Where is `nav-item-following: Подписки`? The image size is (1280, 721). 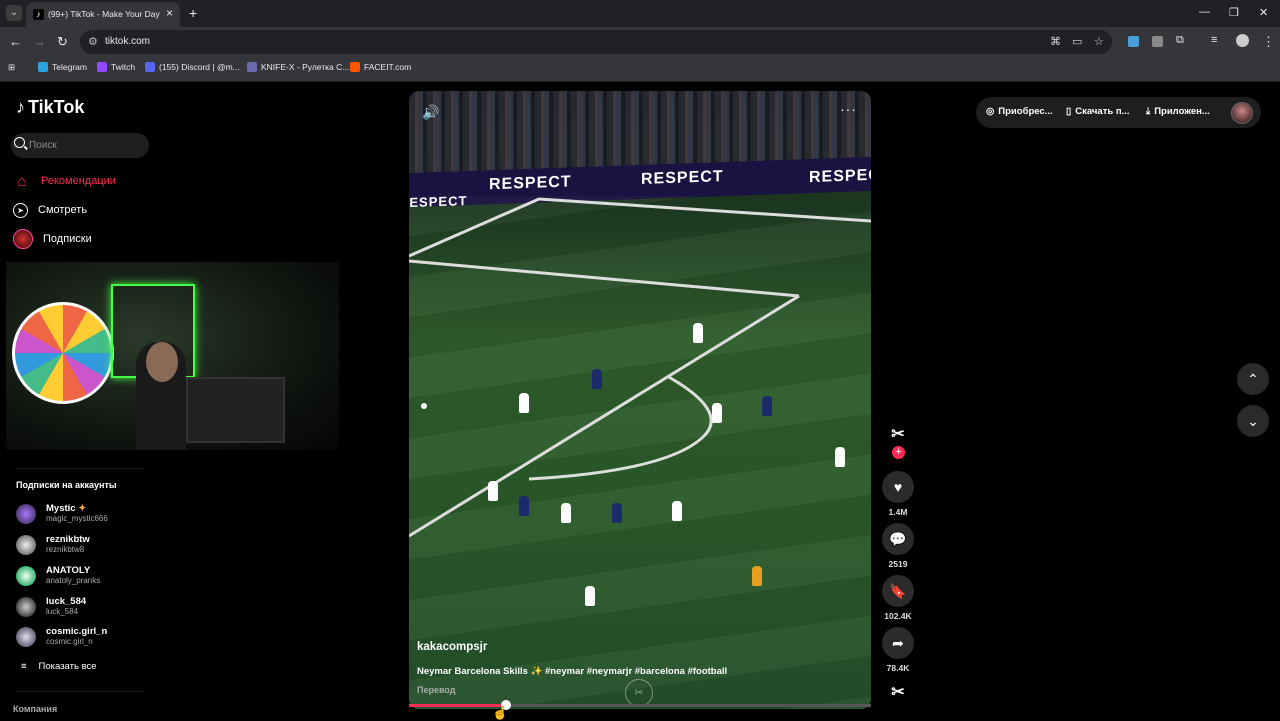
nav-item-following: Подписки is located at coordinates (52, 239).